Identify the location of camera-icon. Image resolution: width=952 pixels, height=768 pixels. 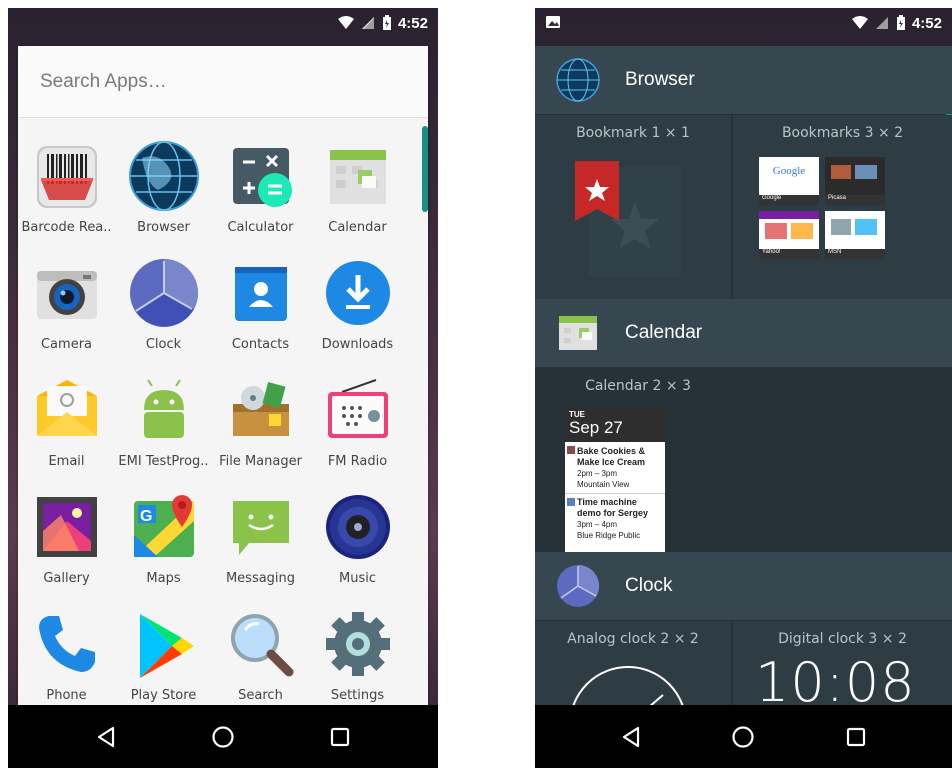
(66, 295).